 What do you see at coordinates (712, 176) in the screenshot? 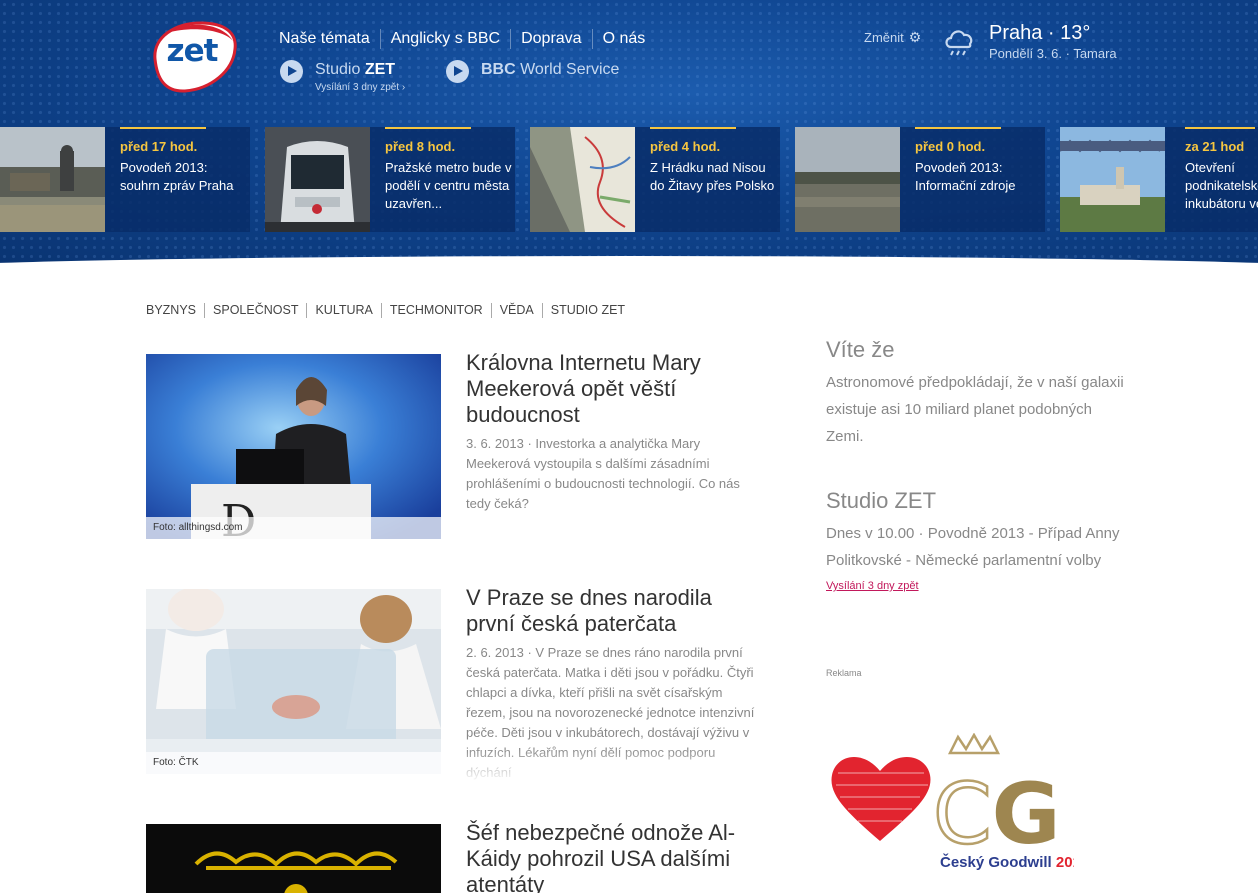
I see `carousel-title: Z Hrádku nad Nisou do Žitavy přes Polsko` at bounding box center [712, 176].